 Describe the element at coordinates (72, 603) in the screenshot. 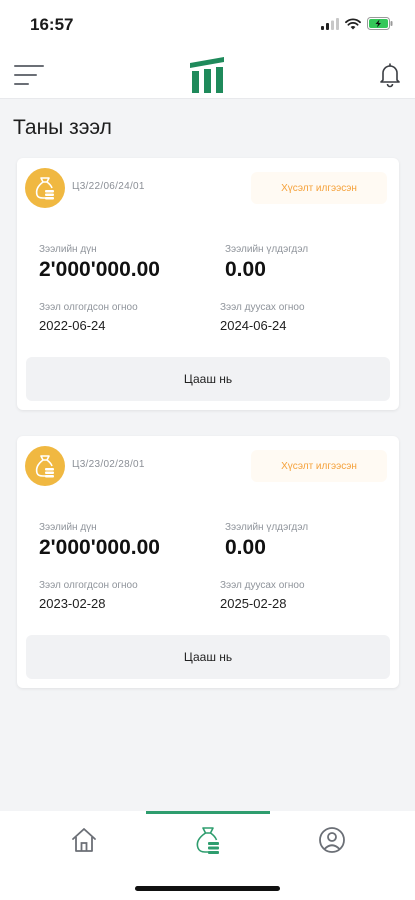

I see `issued-date-value: 2023-02-28` at that location.